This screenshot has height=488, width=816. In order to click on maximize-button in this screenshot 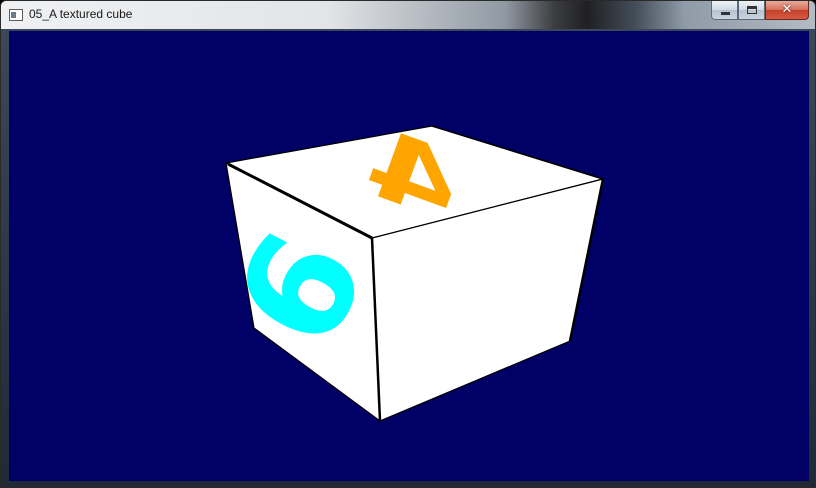, I will do `click(751, 10)`.